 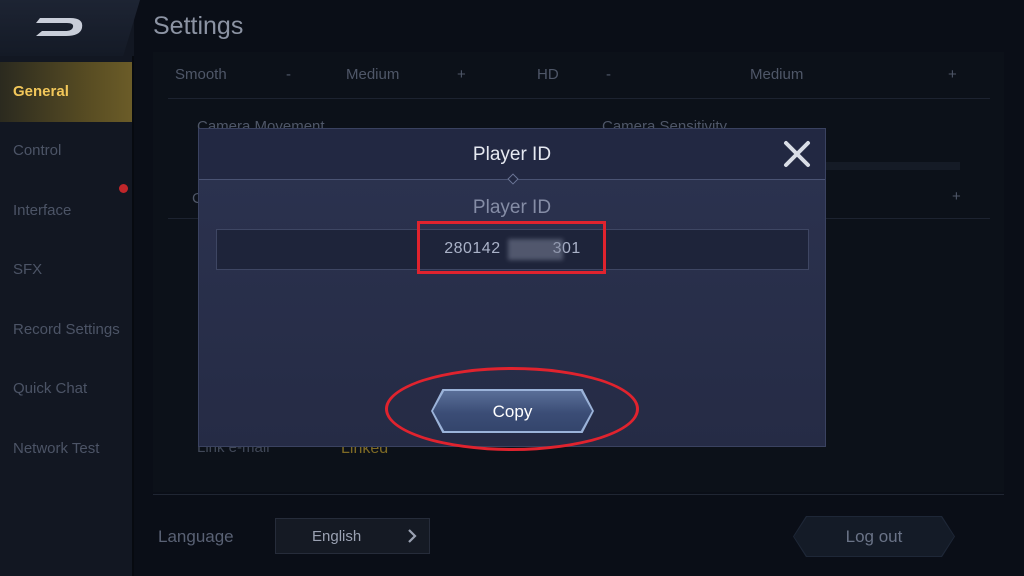 I want to click on resolution-decrease-button: -, so click(x=608, y=74).